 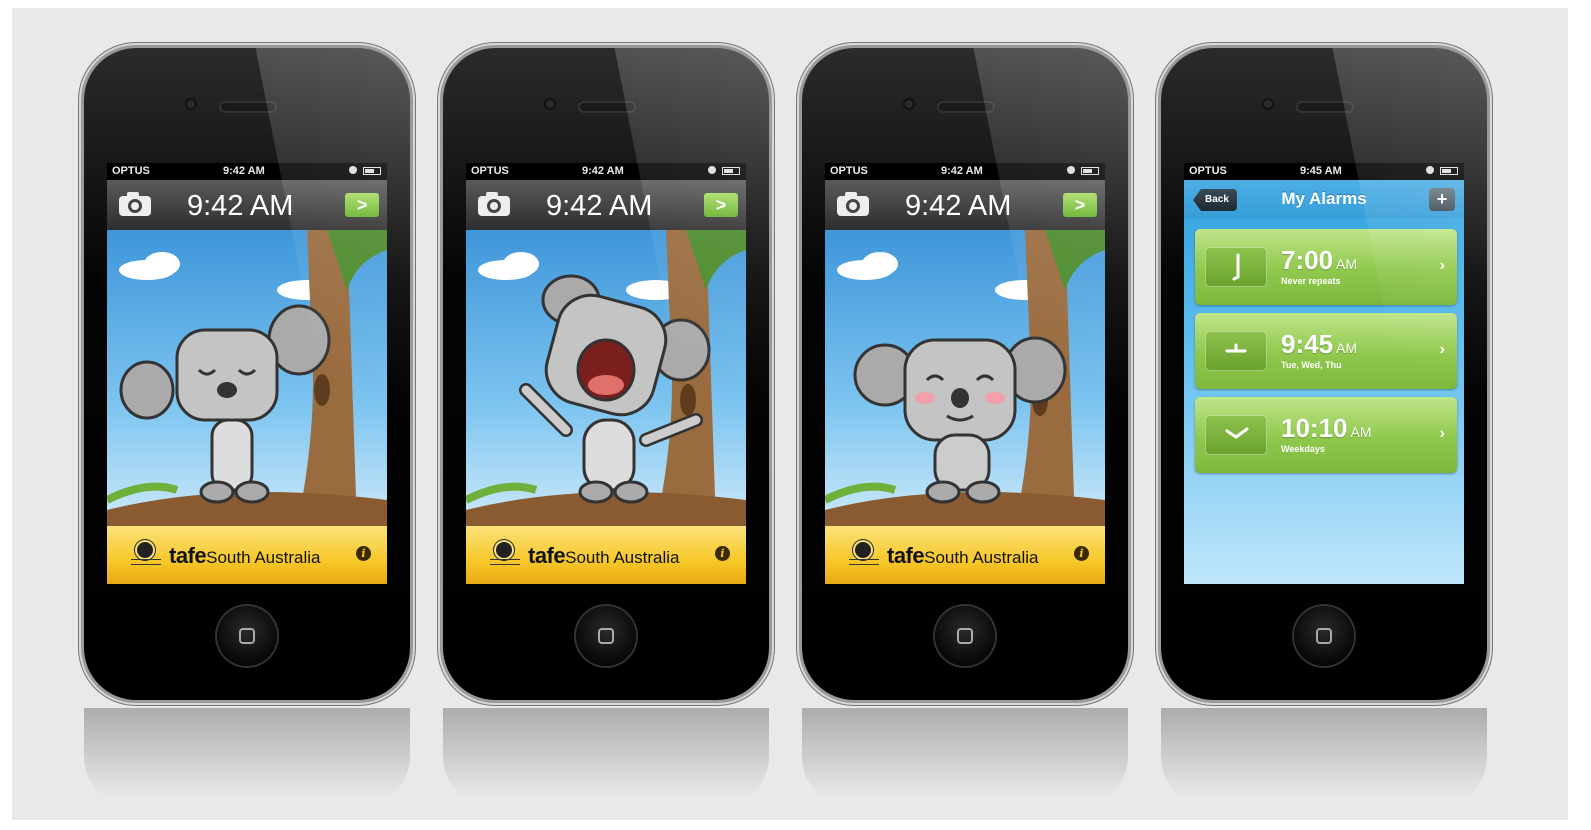 What do you see at coordinates (1303, 449) in the screenshot?
I see `alarm-repeat: Weekdays` at bounding box center [1303, 449].